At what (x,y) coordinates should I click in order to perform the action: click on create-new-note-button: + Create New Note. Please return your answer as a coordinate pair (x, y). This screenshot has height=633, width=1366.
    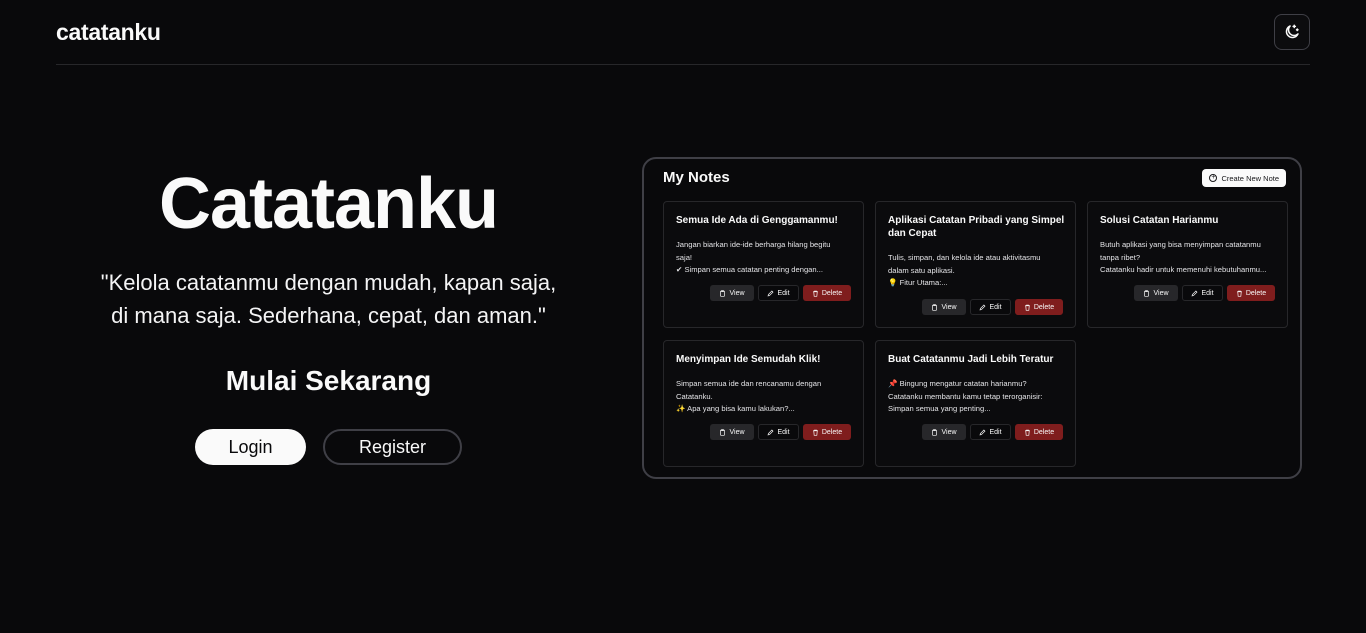
    Looking at the image, I should click on (1244, 178).